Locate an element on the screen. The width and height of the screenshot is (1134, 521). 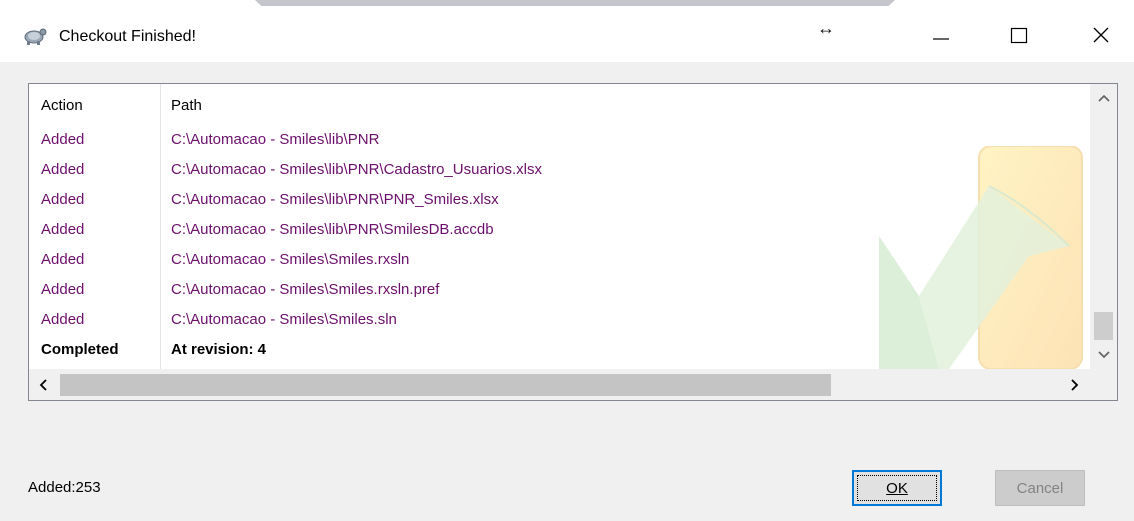
vertical-scrollbar is located at coordinates (1103, 226).